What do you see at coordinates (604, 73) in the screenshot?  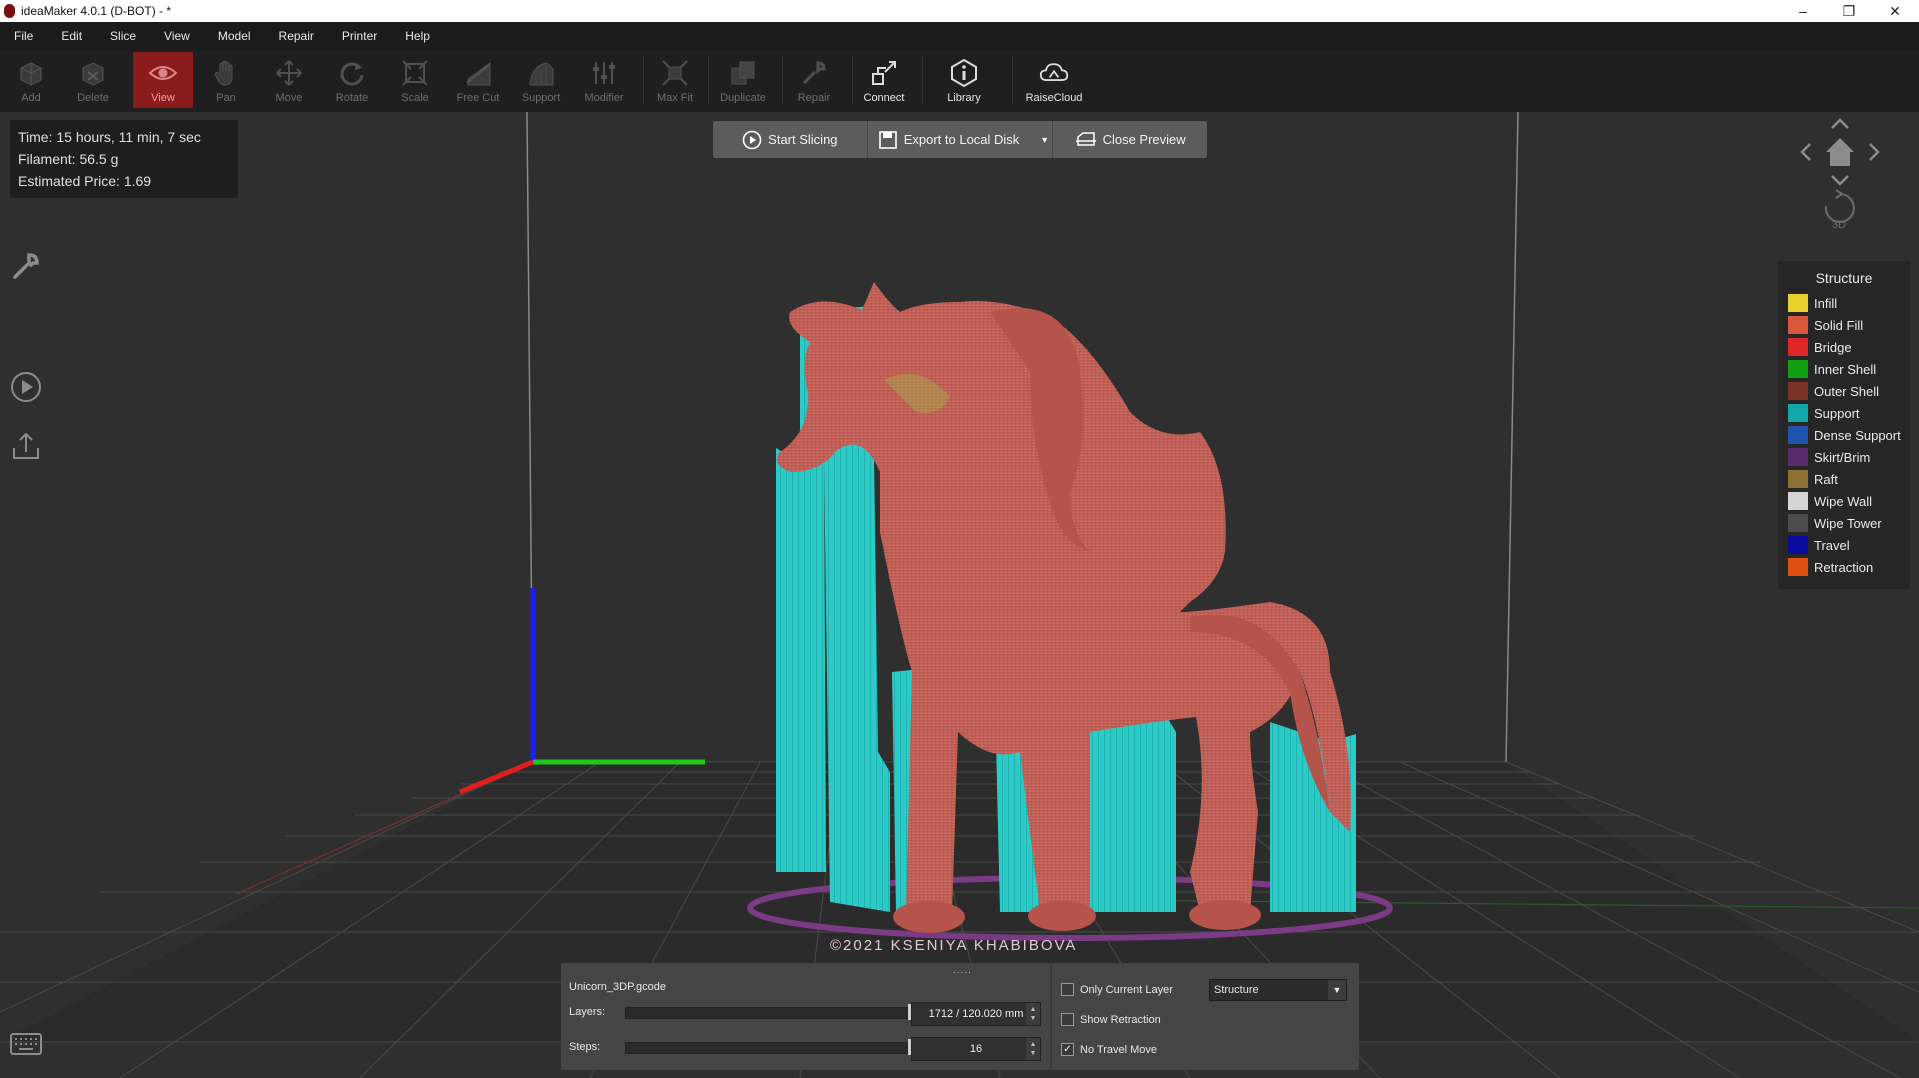 I see `modifier-icon` at bounding box center [604, 73].